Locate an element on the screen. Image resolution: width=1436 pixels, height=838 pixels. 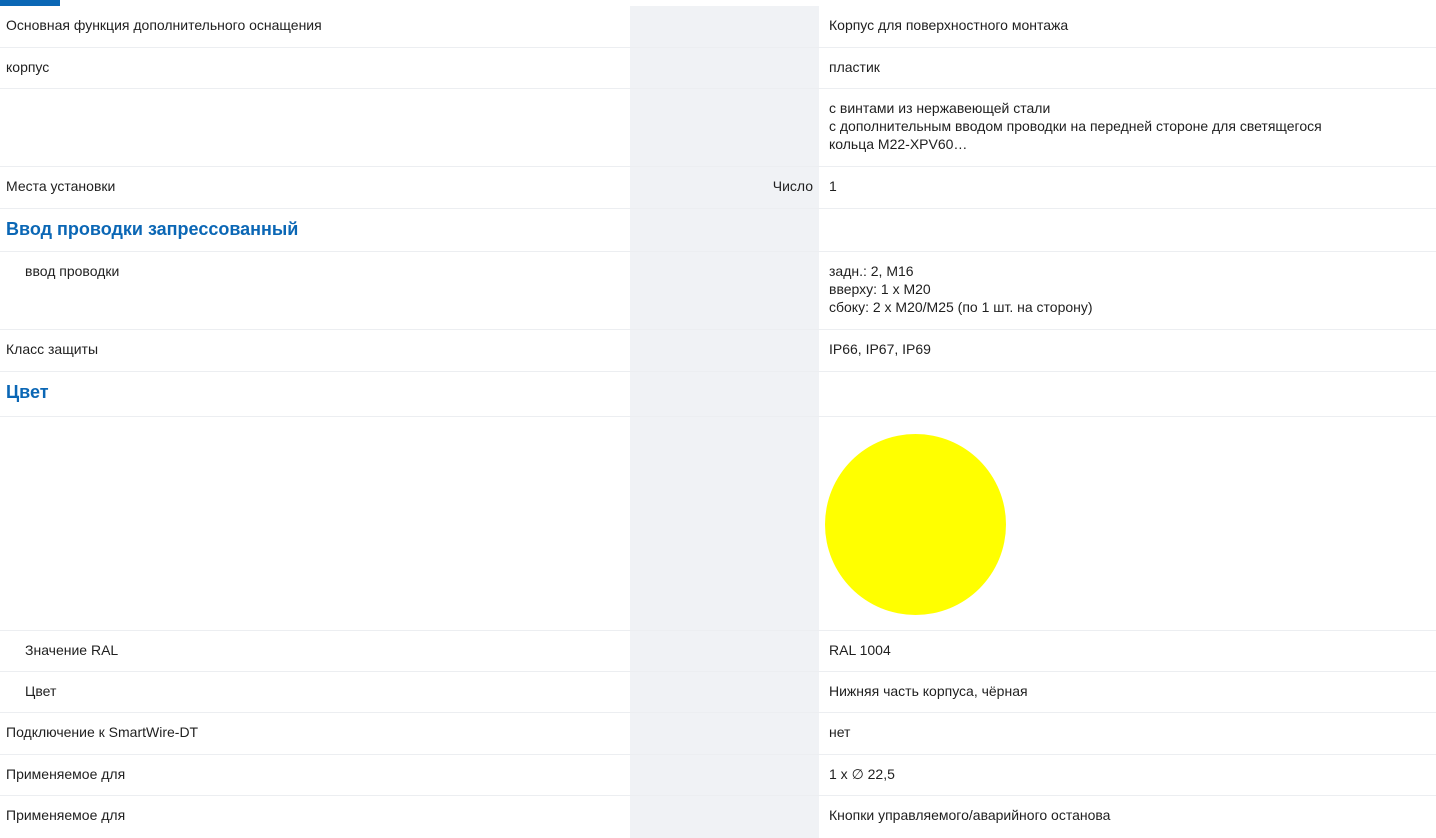
section-title-color: Цвет is located at coordinates (27, 392).